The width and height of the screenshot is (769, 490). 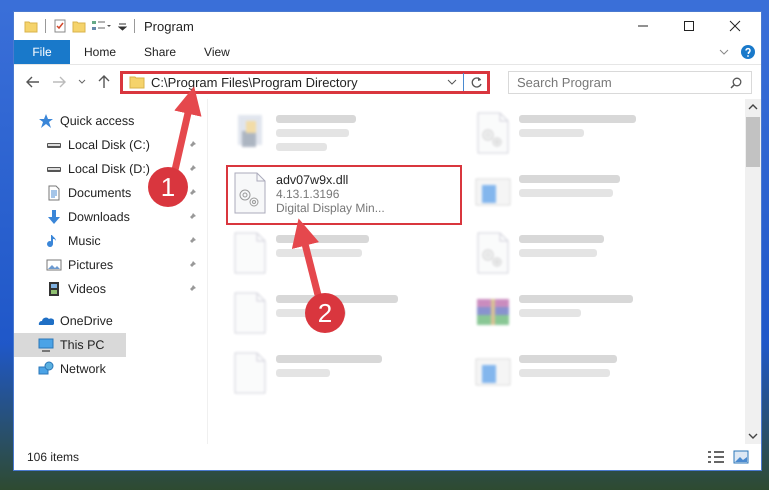 I want to click on folder-icon, so click(x=137, y=82).